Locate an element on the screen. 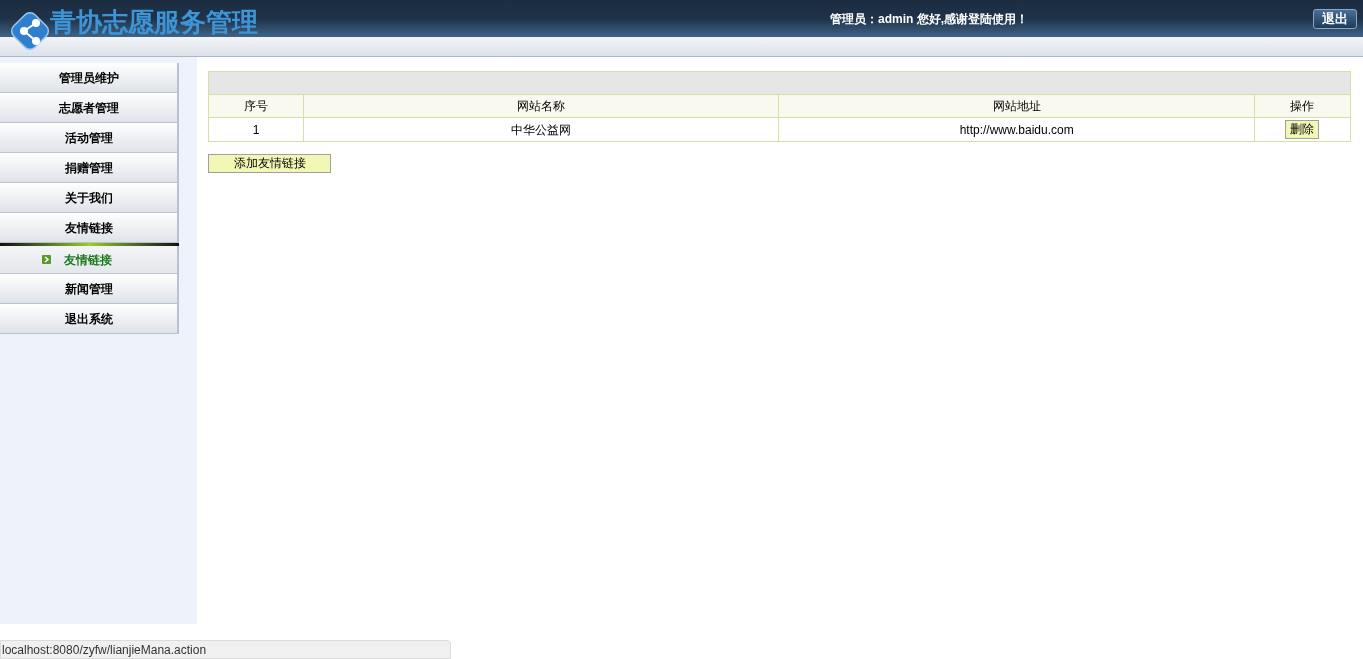  sidebar-menu-item: 管理员维护 is located at coordinates (89, 78).